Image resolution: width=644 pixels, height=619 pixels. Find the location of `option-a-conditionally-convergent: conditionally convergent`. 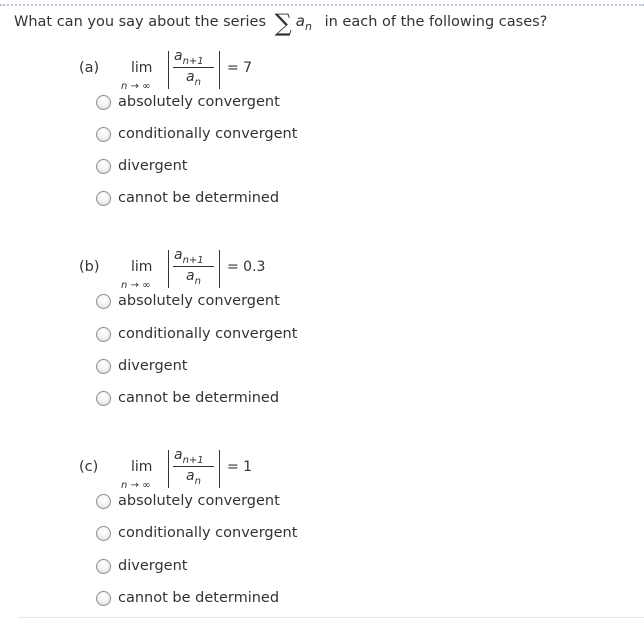

option-a-conditionally-convergent: conditionally convergent is located at coordinates (196, 134).